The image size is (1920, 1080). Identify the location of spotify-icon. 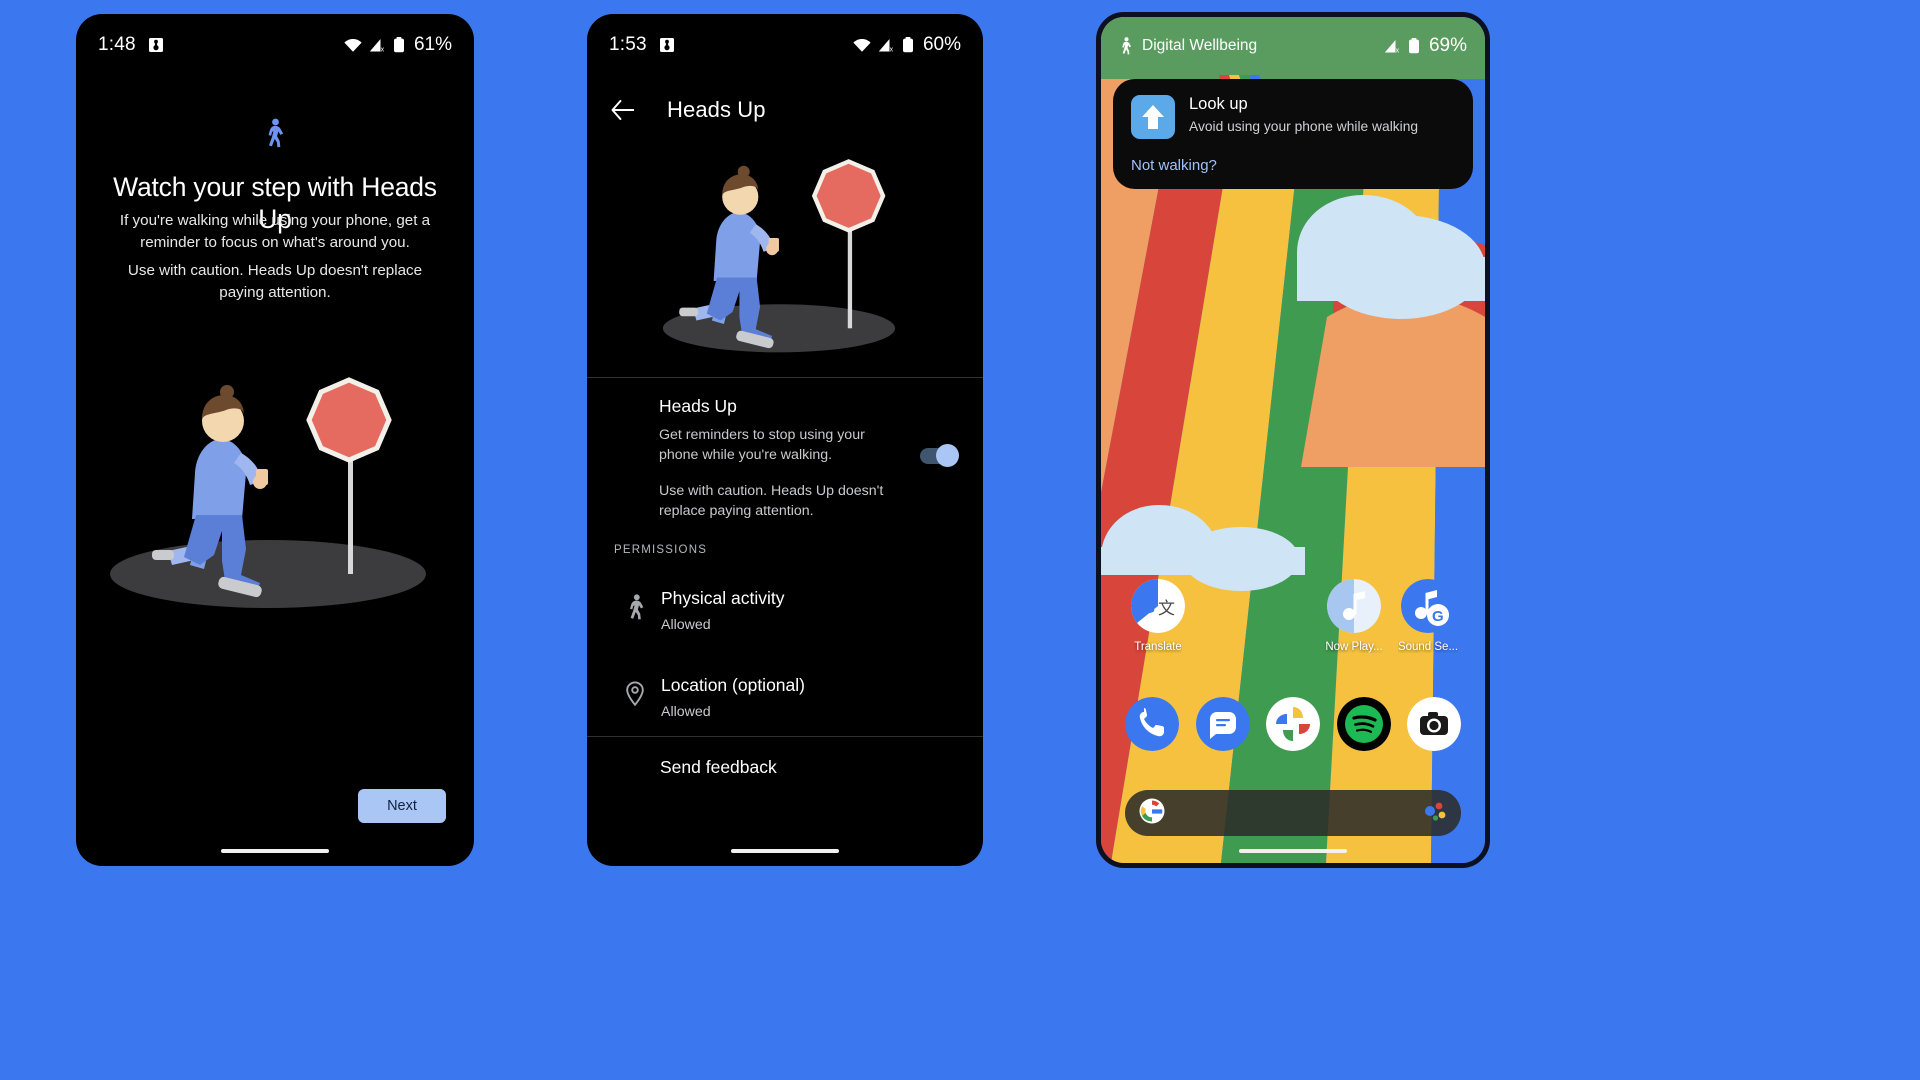
(1363, 724).